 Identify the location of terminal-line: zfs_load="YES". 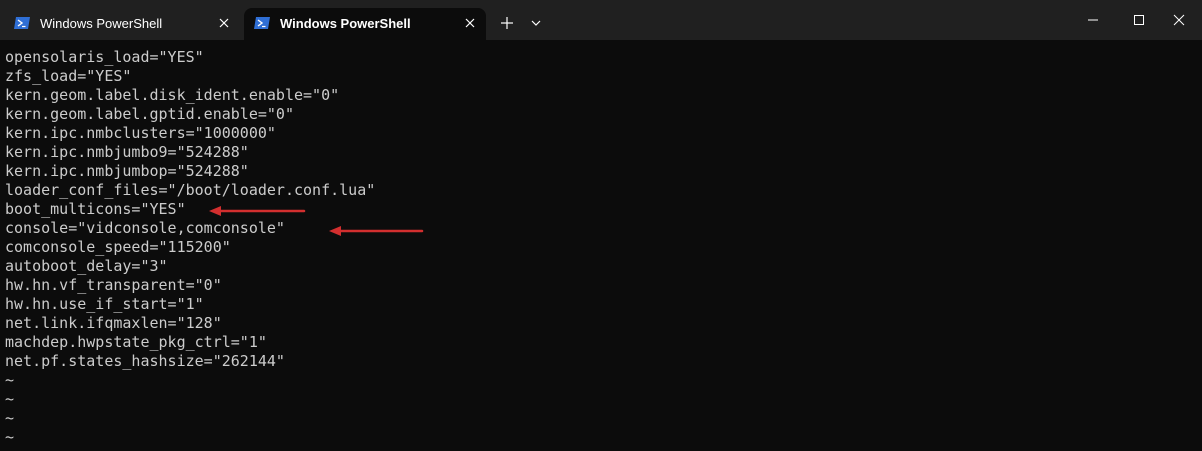
(68, 76).